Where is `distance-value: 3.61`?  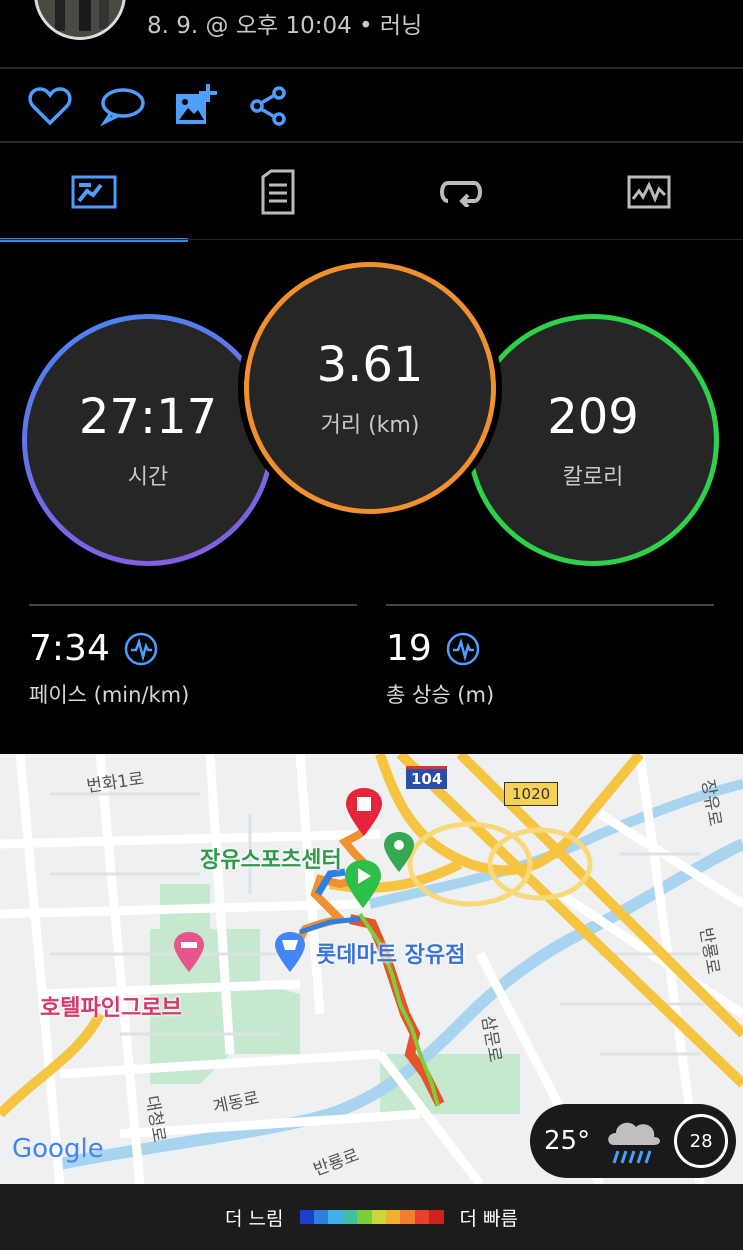 distance-value: 3.61 is located at coordinates (370, 365).